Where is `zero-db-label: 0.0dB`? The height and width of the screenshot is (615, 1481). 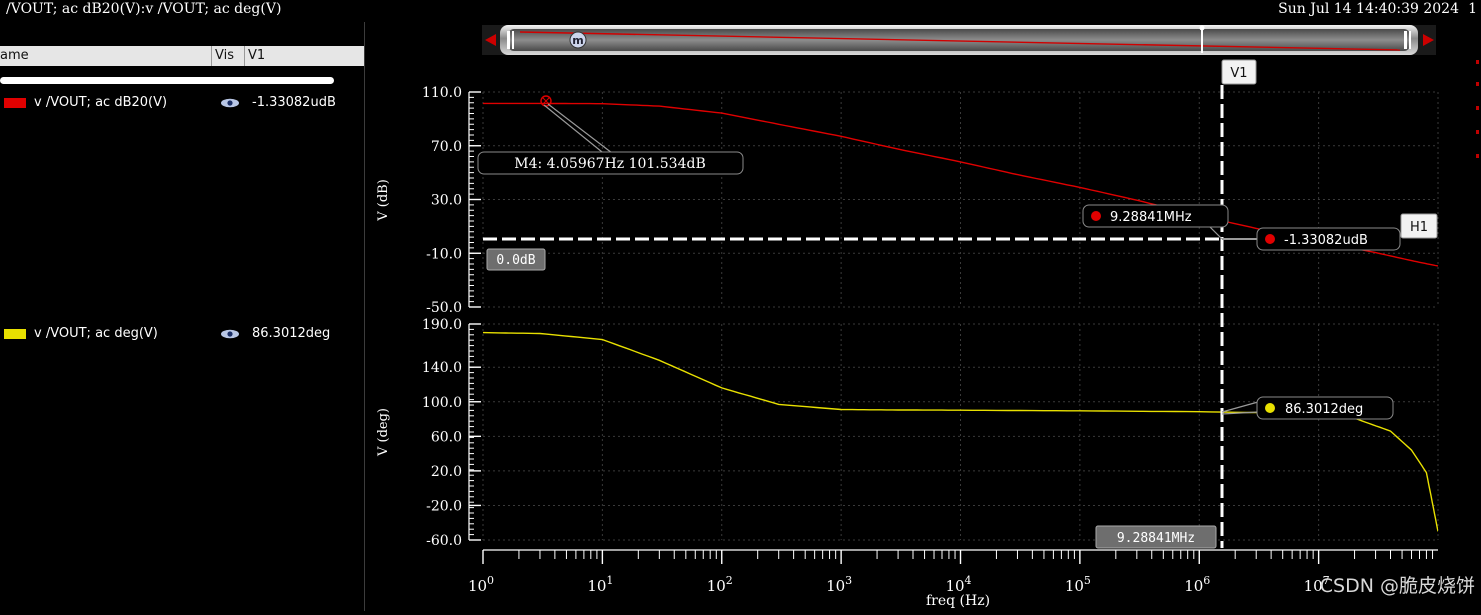
zero-db-label: 0.0dB is located at coordinates (515, 260).